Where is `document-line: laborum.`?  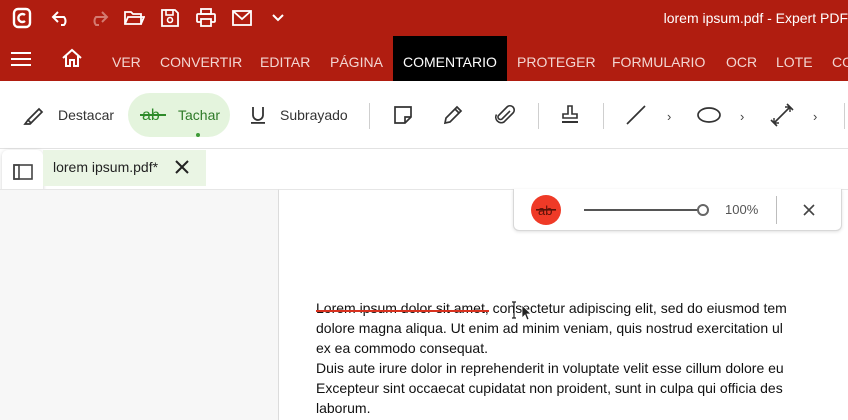
document-line: laborum. is located at coordinates (343, 408).